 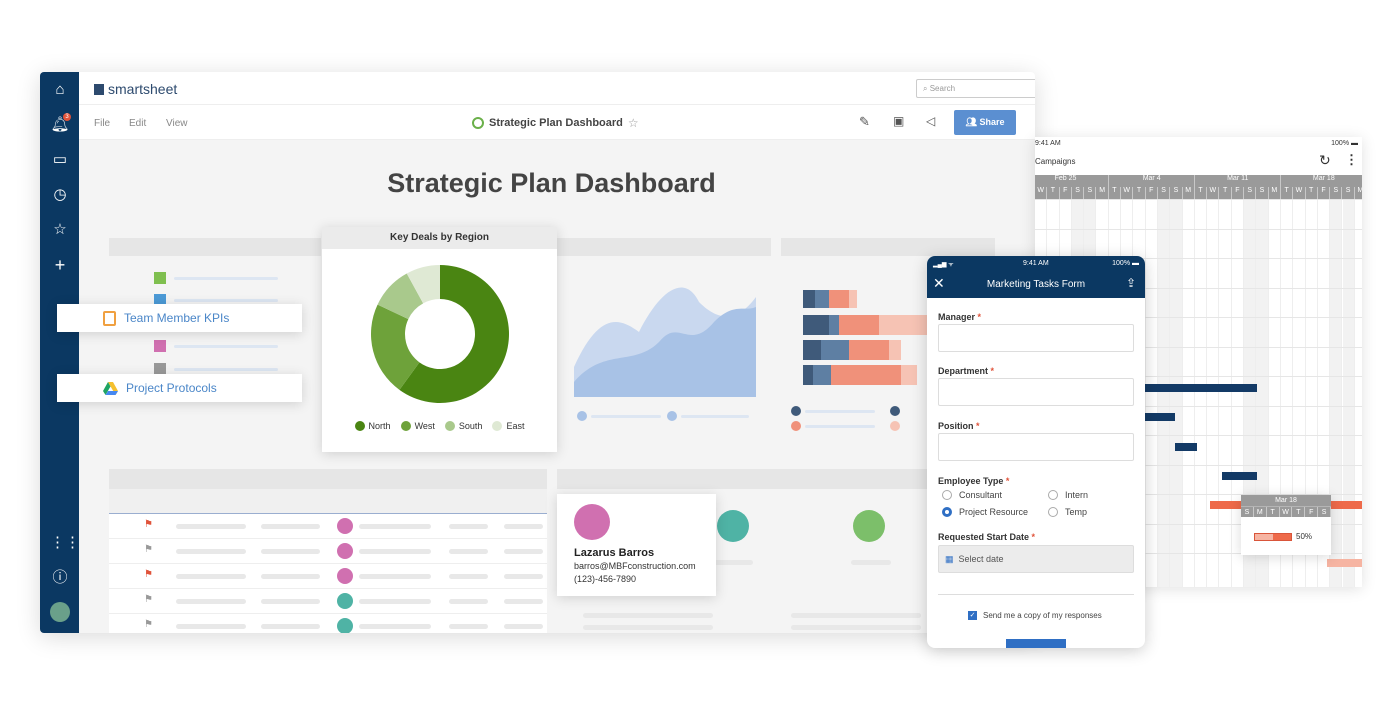 I want to click on progress-bar, so click(x=1273, y=537).